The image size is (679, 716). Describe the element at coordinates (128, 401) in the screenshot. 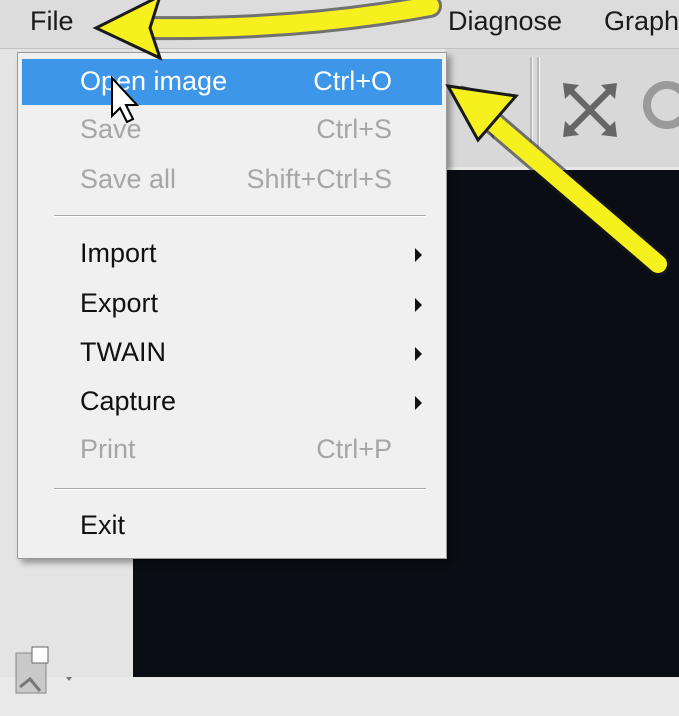

I see `menu-item-label: Capture` at that location.